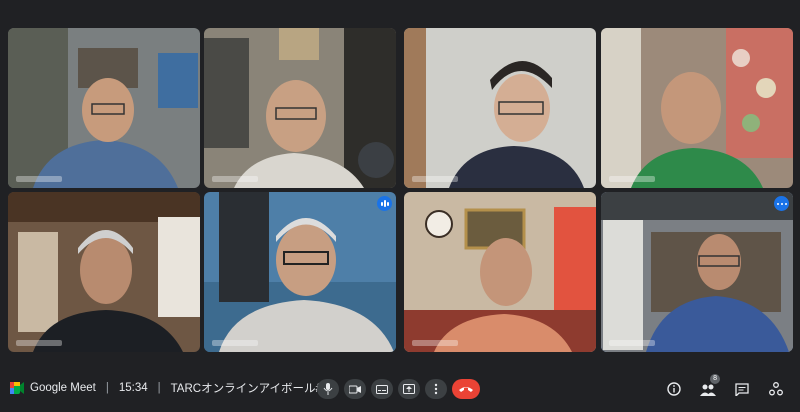 The image size is (800, 412). Describe the element at coordinates (384, 203) in the screenshot. I see `speaking-indicator-icon` at that location.